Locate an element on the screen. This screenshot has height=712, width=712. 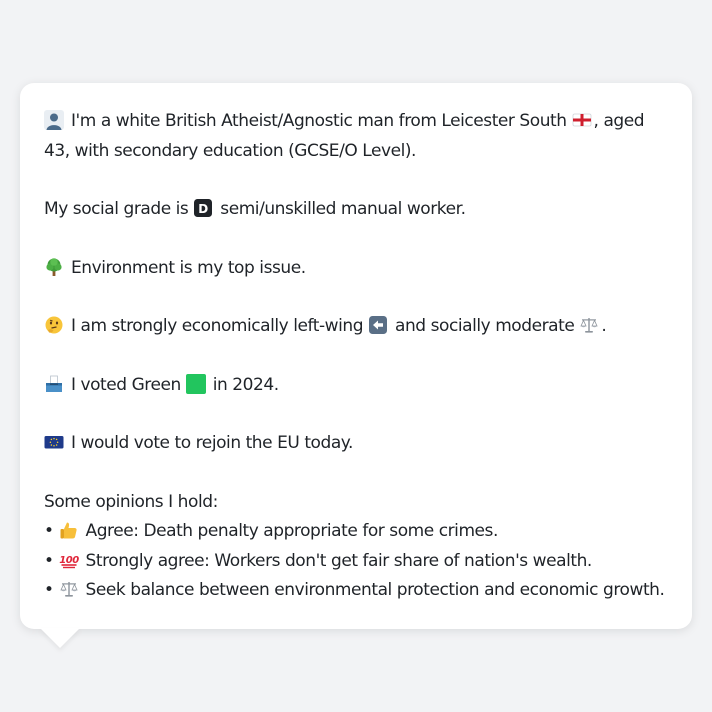
issue-line: Environment is my top issue. is located at coordinates (356, 269).